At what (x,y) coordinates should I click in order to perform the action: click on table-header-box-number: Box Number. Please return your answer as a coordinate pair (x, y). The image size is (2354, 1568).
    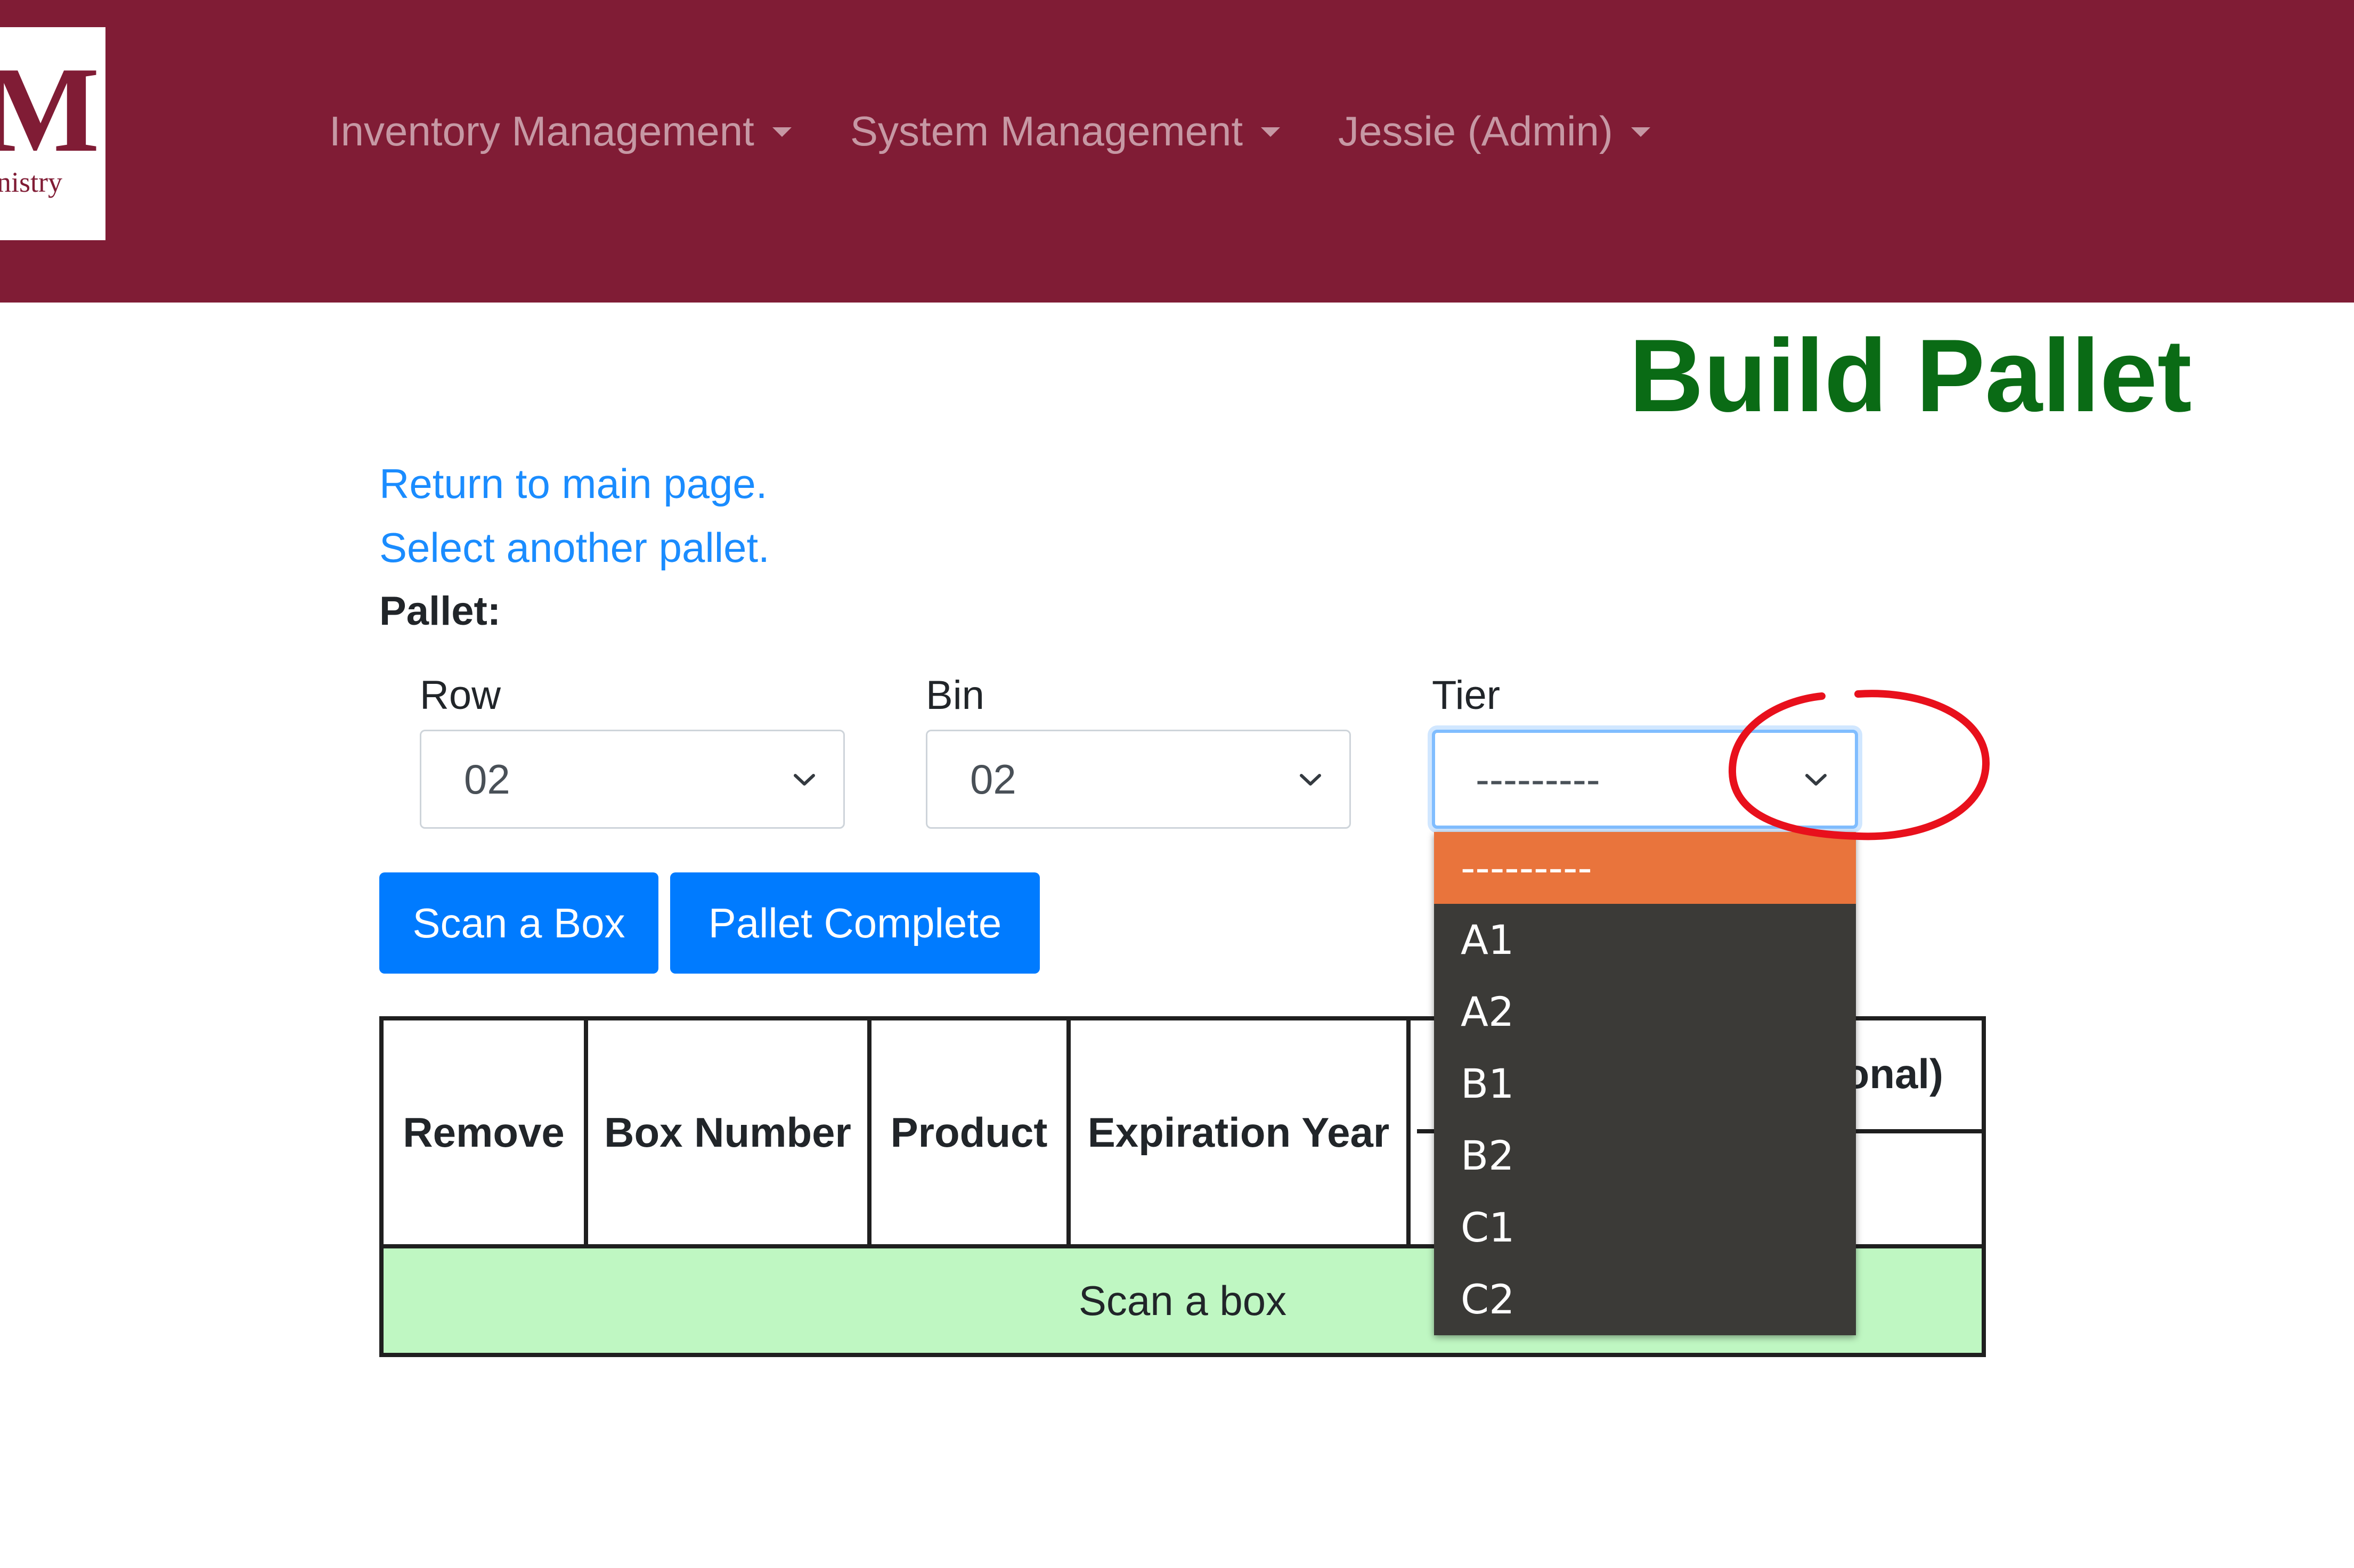
    Looking at the image, I should click on (727, 1132).